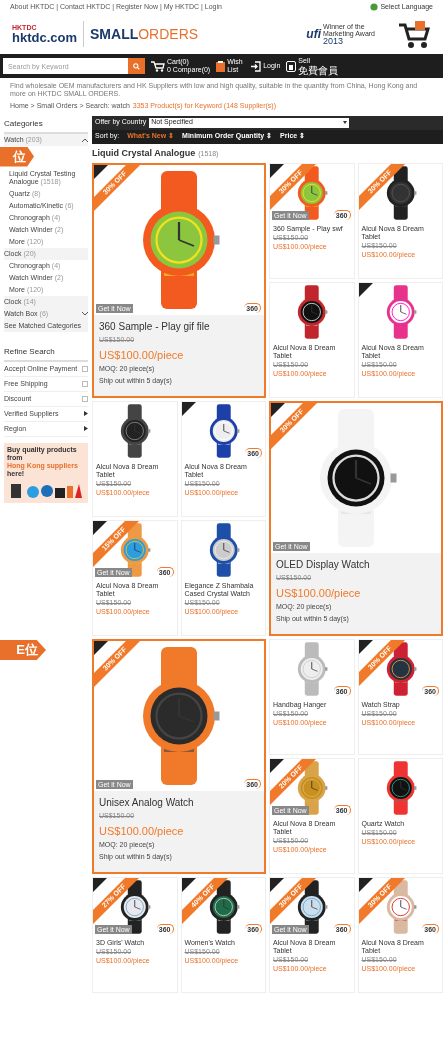  What do you see at coordinates (221, 66) in the screenshot?
I see `clipboard-icon` at bounding box center [221, 66].